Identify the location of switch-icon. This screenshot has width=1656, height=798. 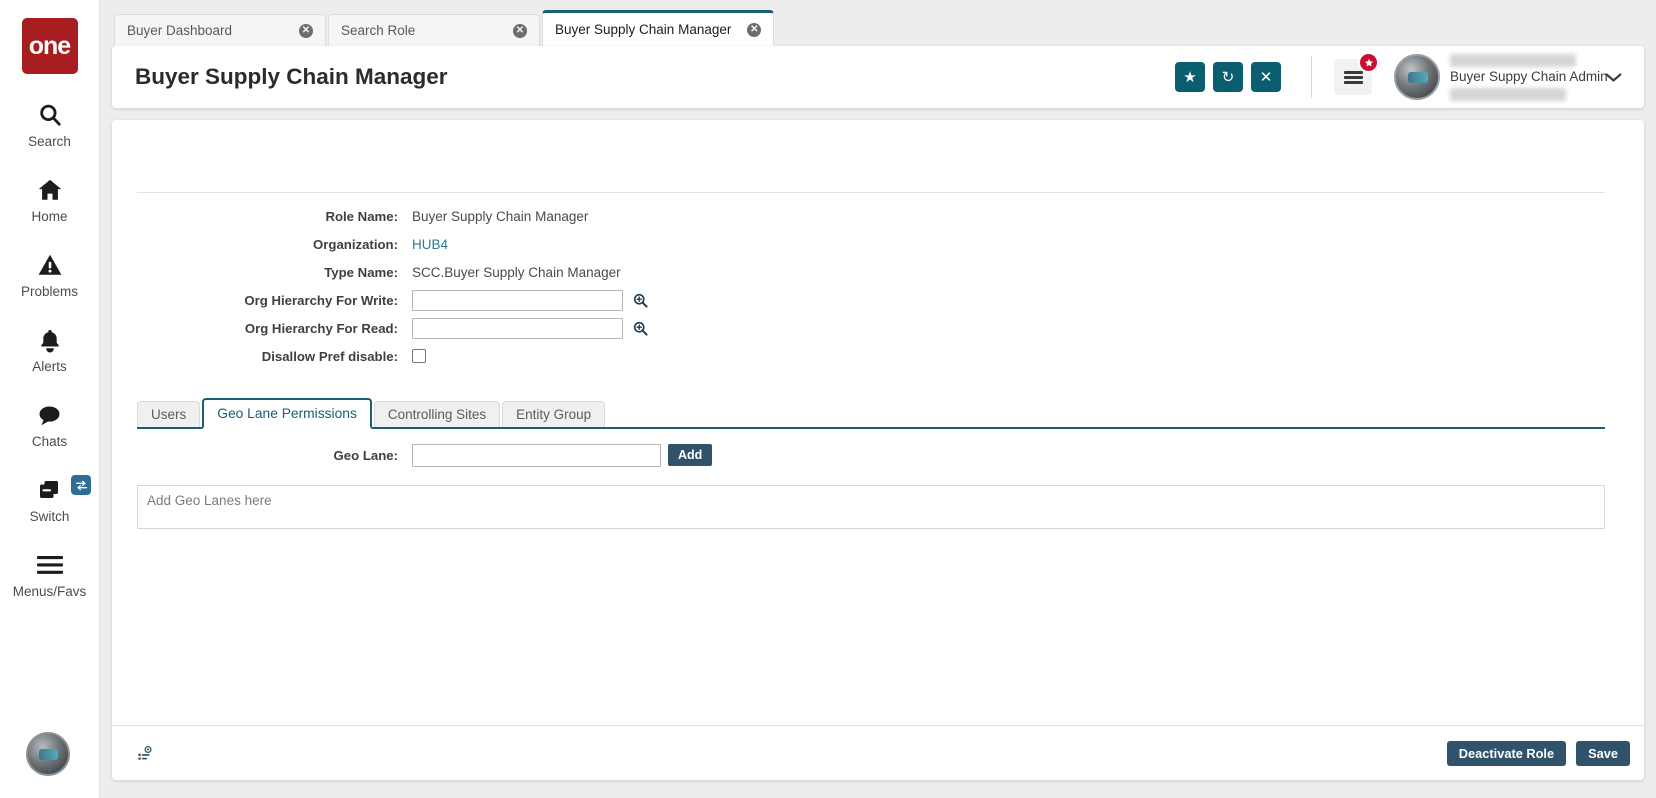
(50, 490).